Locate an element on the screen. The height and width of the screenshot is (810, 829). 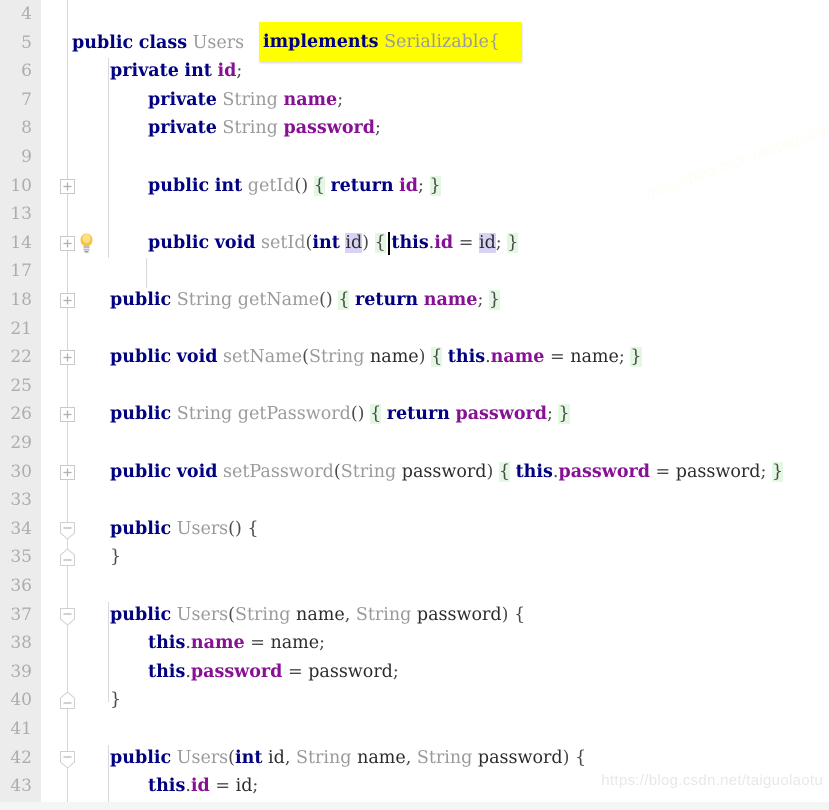
code-line: this.id = id; is located at coordinates (203, 786).